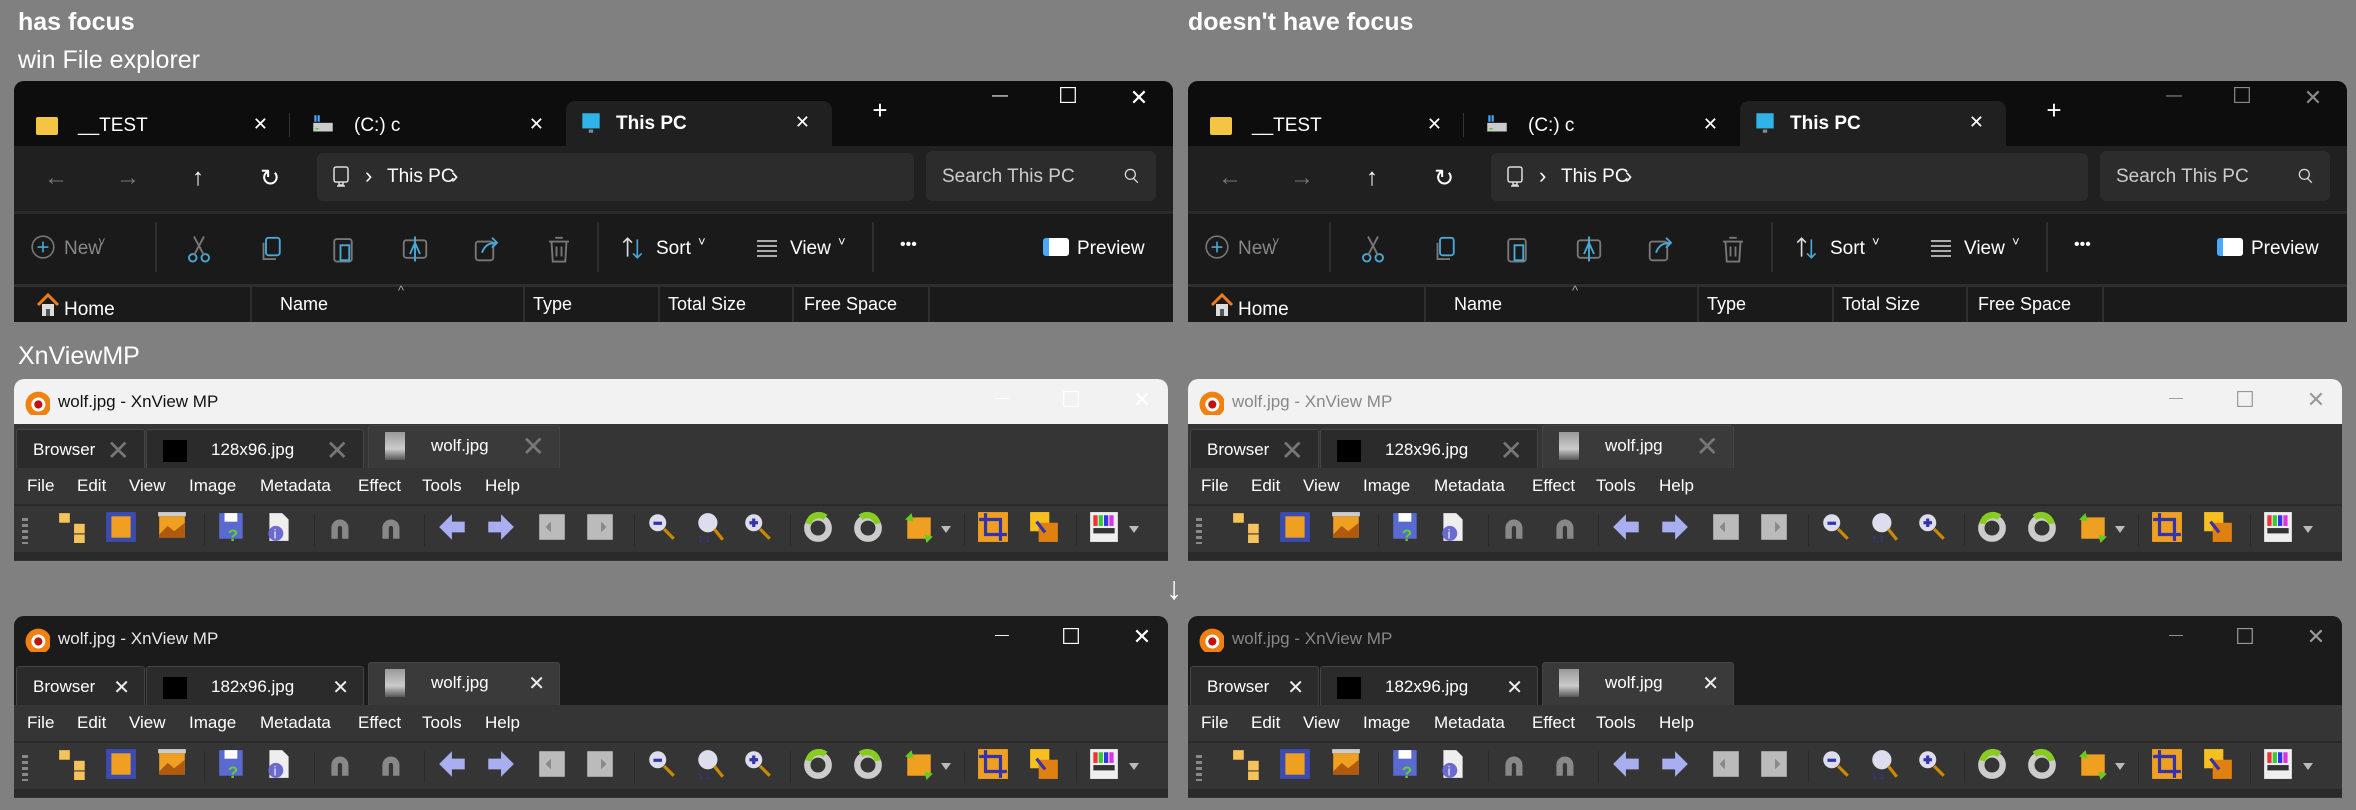  What do you see at coordinates (295, 723) in the screenshot?
I see `menu-metadata: Metadata` at bounding box center [295, 723].